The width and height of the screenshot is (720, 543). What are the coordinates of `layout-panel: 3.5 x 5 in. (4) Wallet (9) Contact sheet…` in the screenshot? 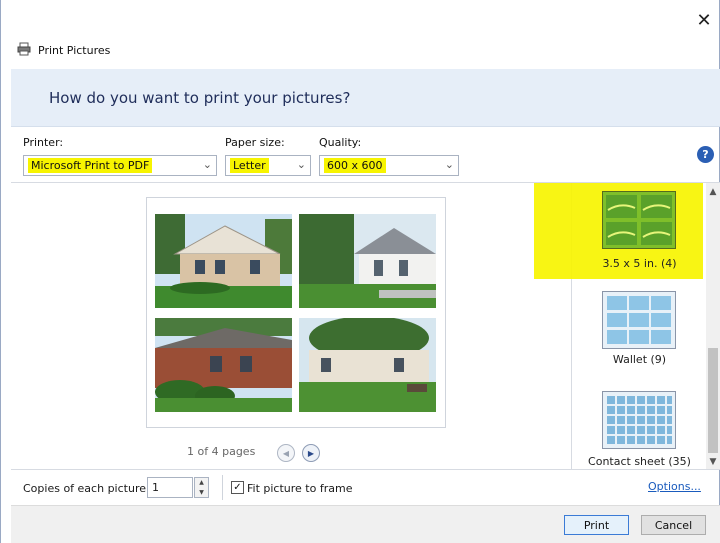 It's located at (620, 326).